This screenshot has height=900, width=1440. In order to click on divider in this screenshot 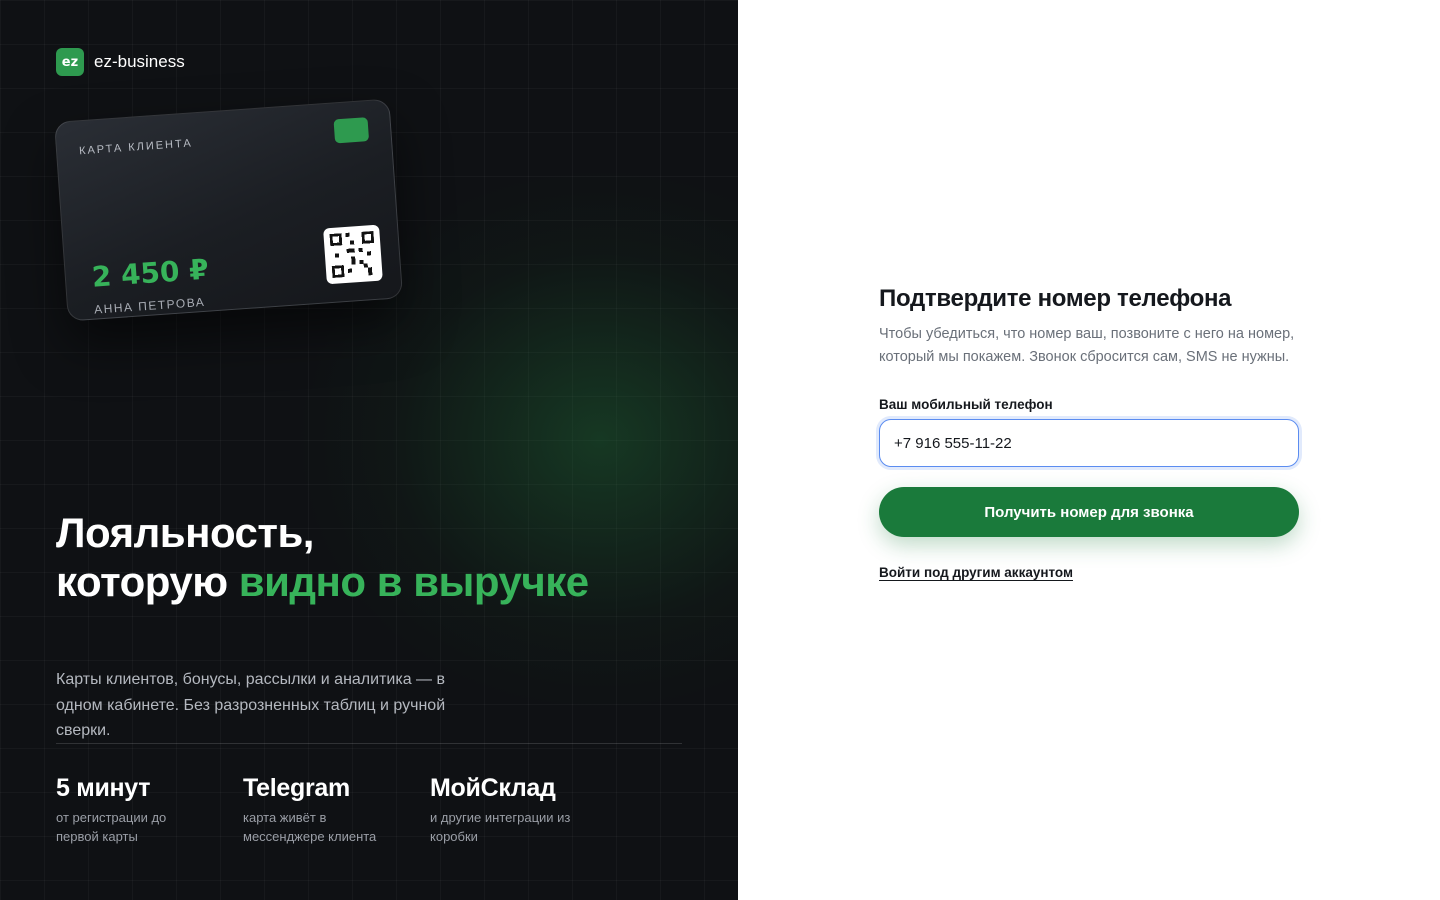, I will do `click(369, 743)`.